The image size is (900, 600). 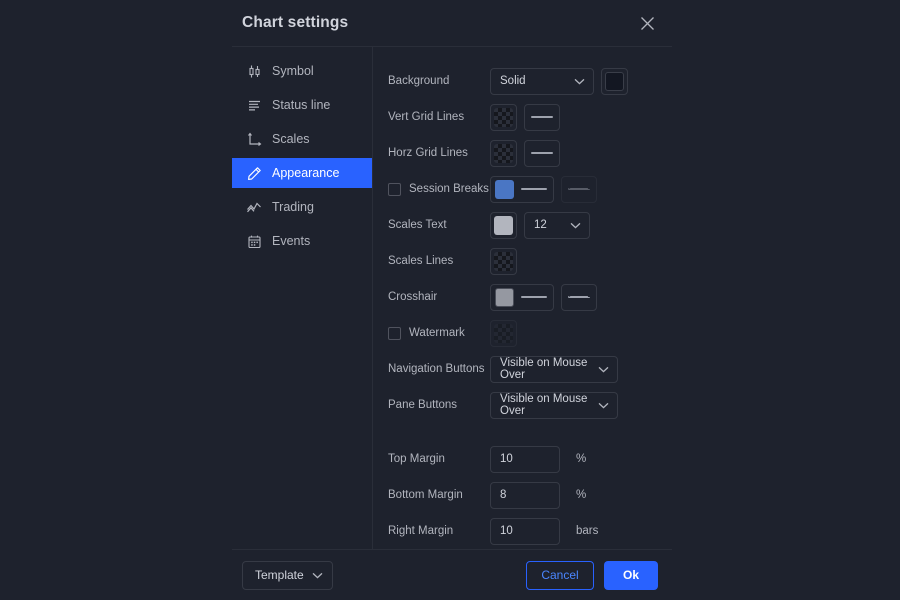 I want to click on crosshair-color-line-button, so click(x=522, y=297).